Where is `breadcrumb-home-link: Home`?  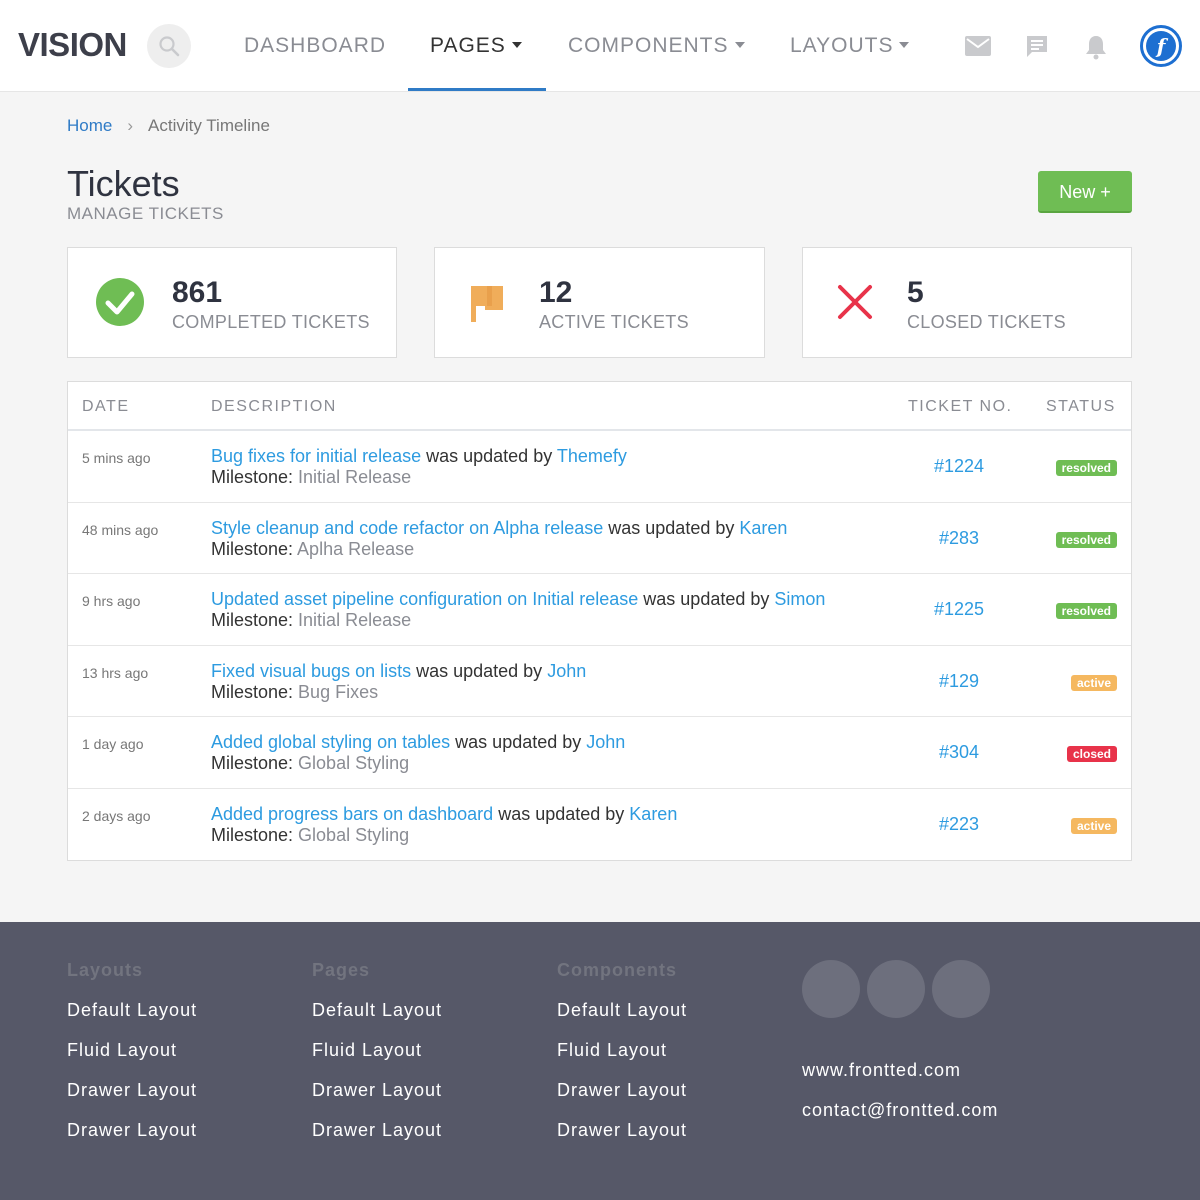
breadcrumb-home-link: Home is located at coordinates (89, 125).